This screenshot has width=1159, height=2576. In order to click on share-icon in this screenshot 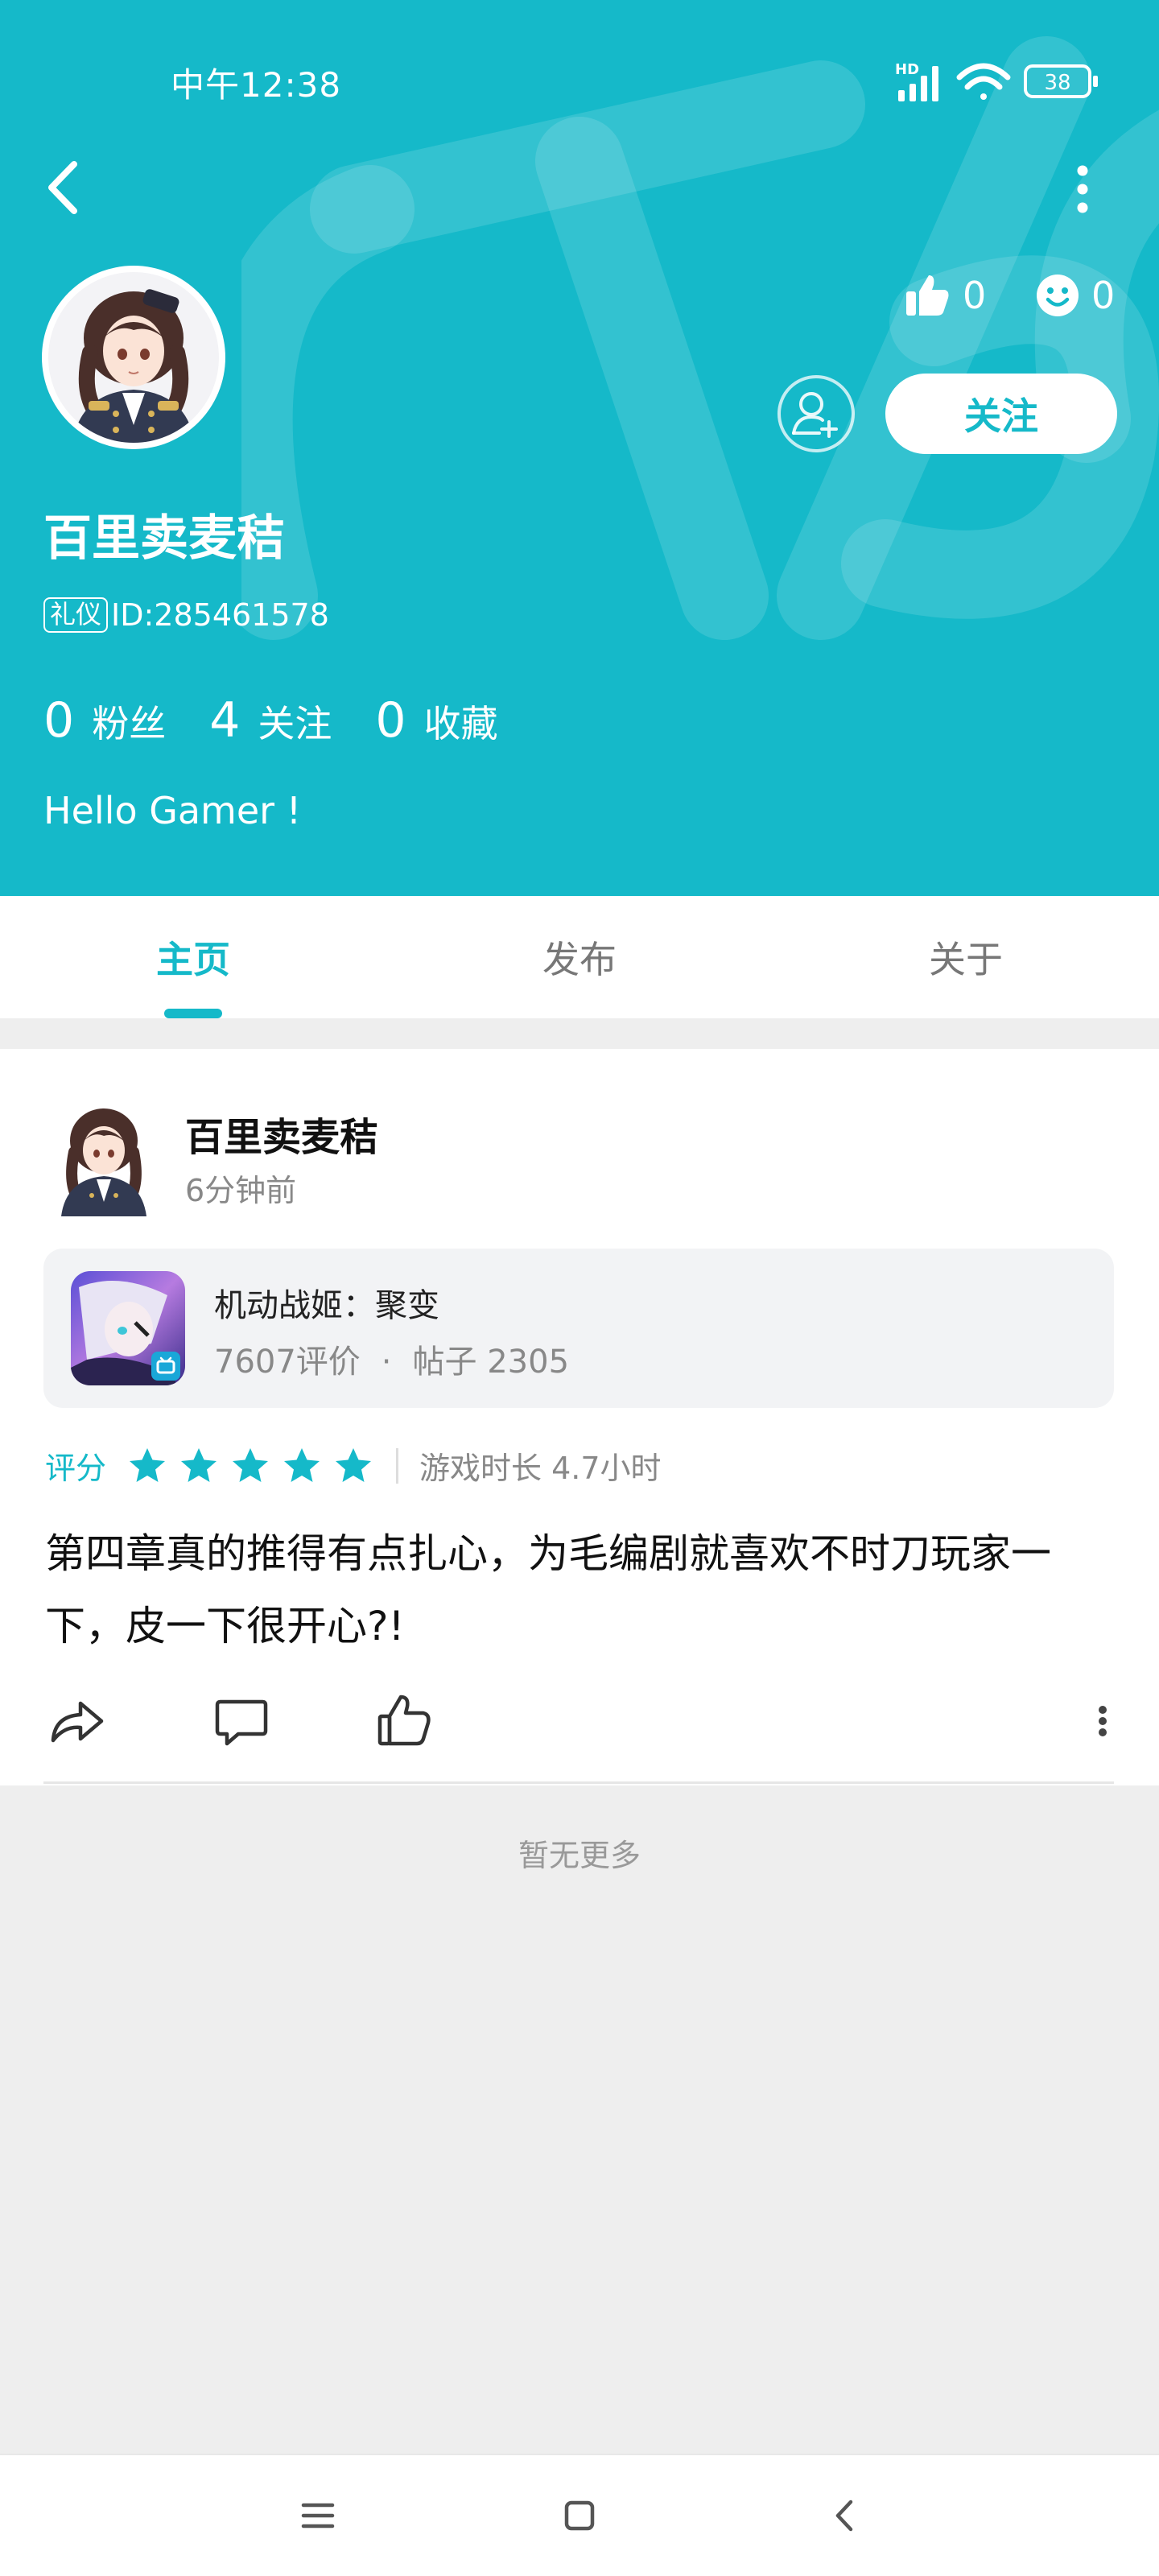, I will do `click(77, 1721)`.